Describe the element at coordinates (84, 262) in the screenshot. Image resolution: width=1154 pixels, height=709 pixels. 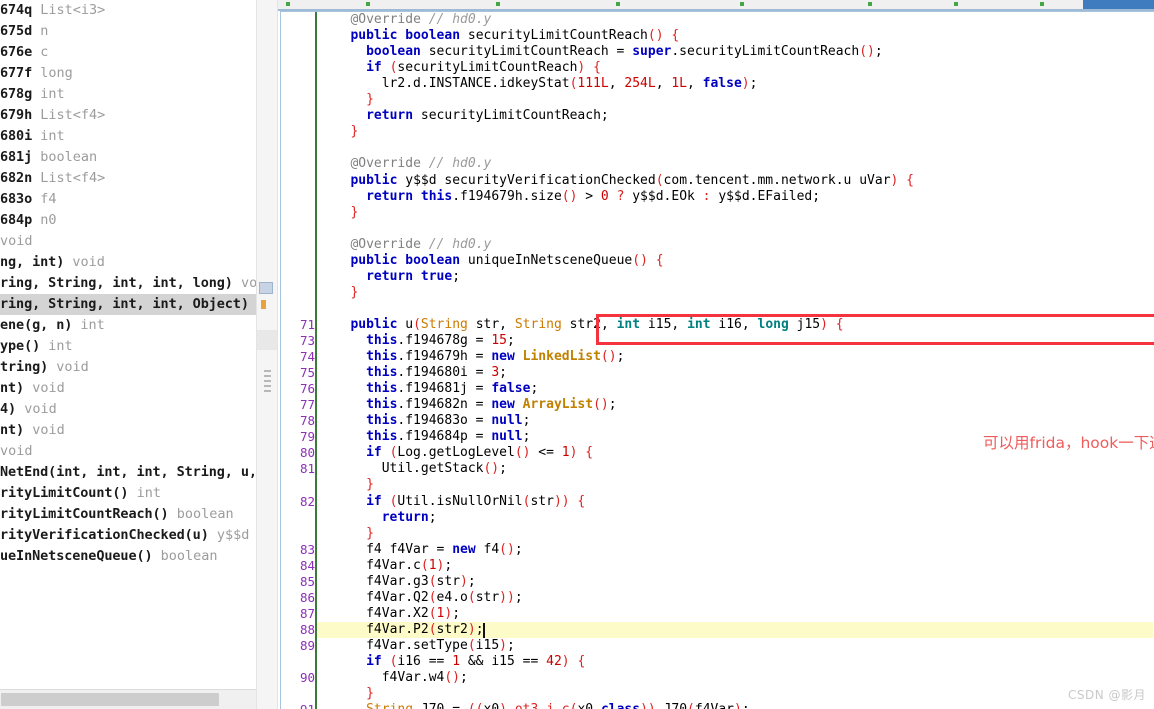
I see `member-type: void` at that location.